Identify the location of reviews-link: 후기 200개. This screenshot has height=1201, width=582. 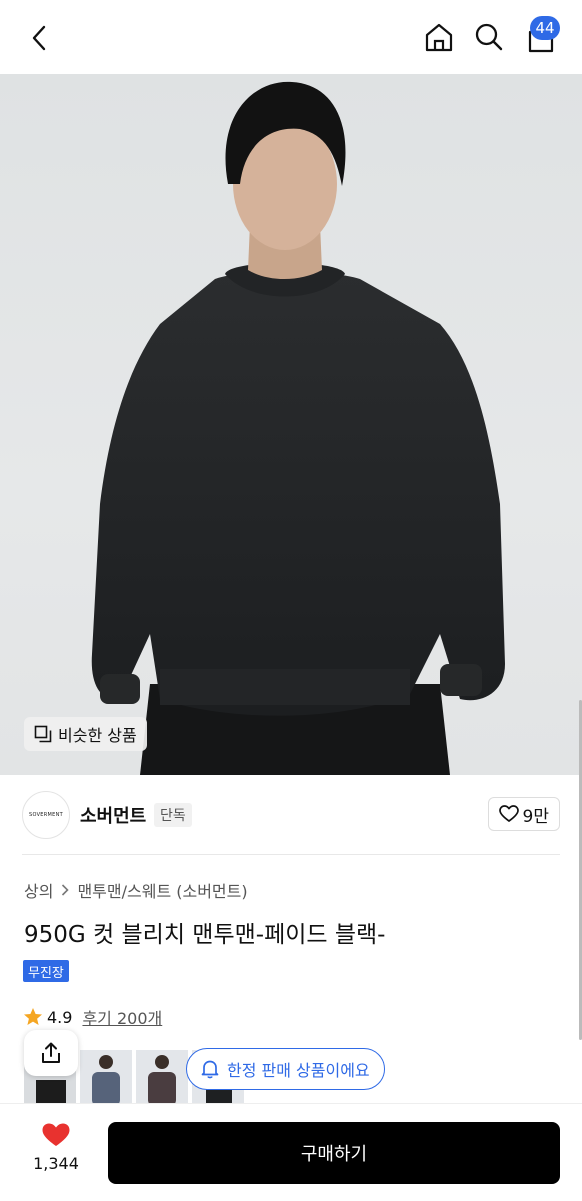
(122, 1017).